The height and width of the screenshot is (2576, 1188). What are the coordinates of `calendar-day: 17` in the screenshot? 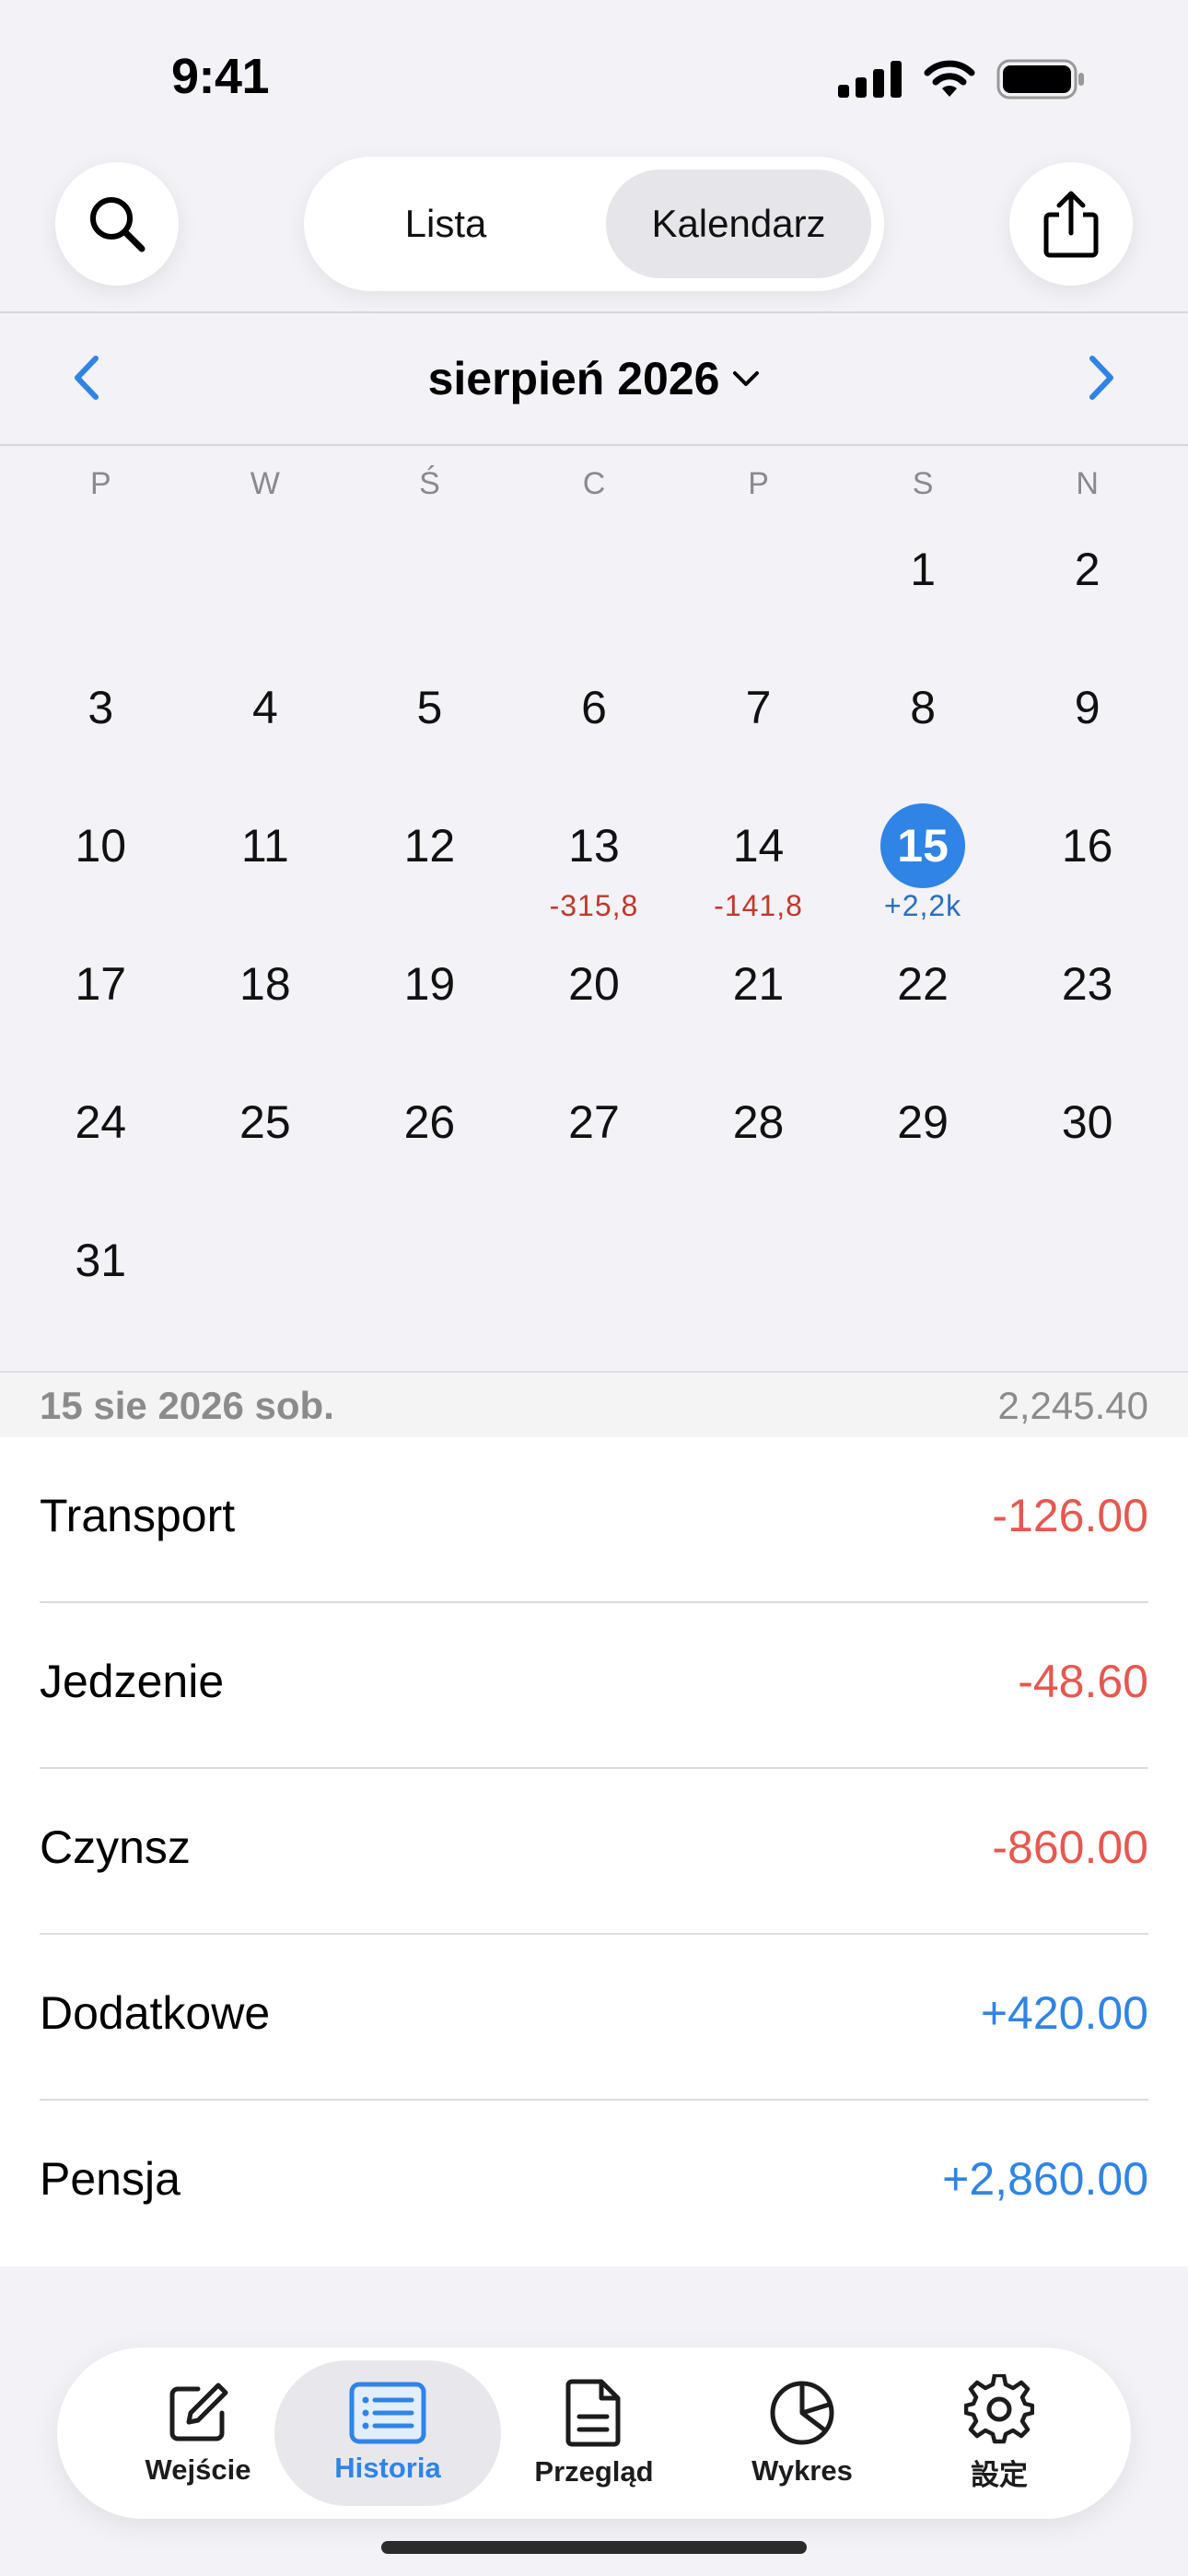 It's located at (100, 1000).